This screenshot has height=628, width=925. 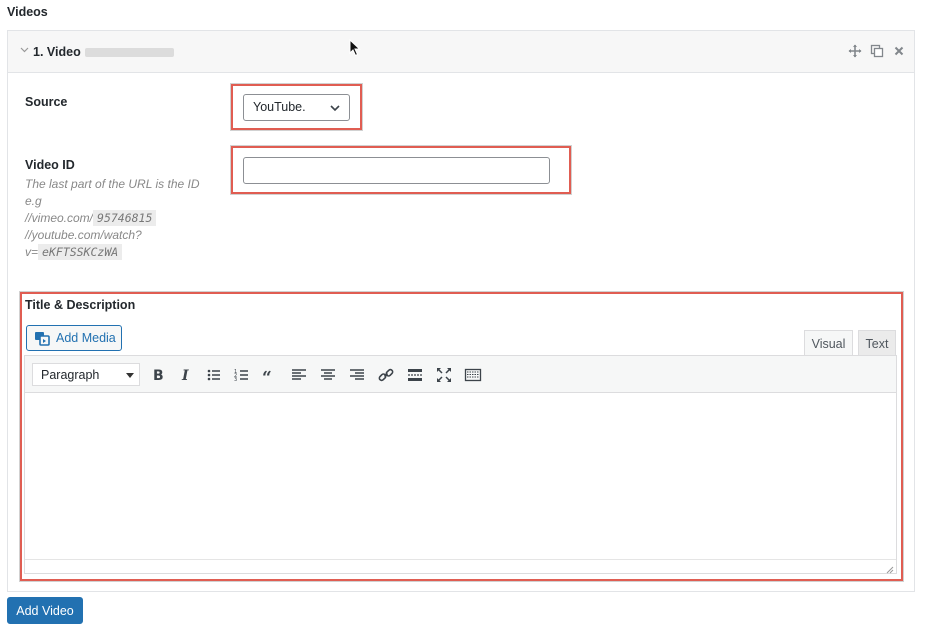 I want to click on mouse-cursor-icon, so click(x=355, y=47).